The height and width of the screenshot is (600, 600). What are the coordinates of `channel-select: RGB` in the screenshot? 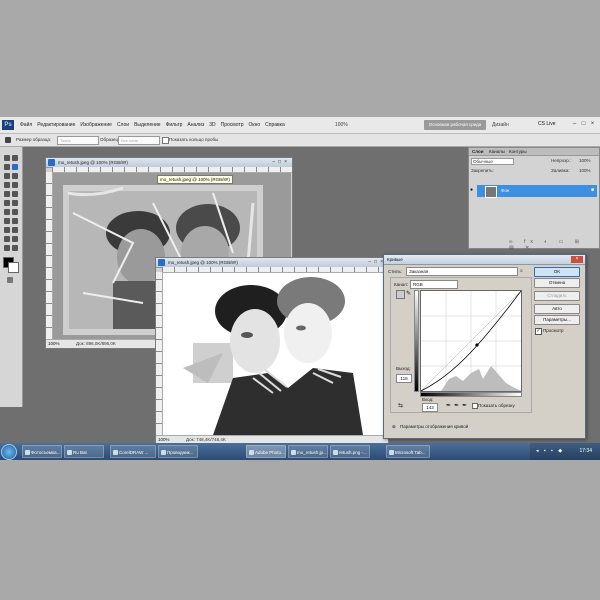 It's located at (434, 284).